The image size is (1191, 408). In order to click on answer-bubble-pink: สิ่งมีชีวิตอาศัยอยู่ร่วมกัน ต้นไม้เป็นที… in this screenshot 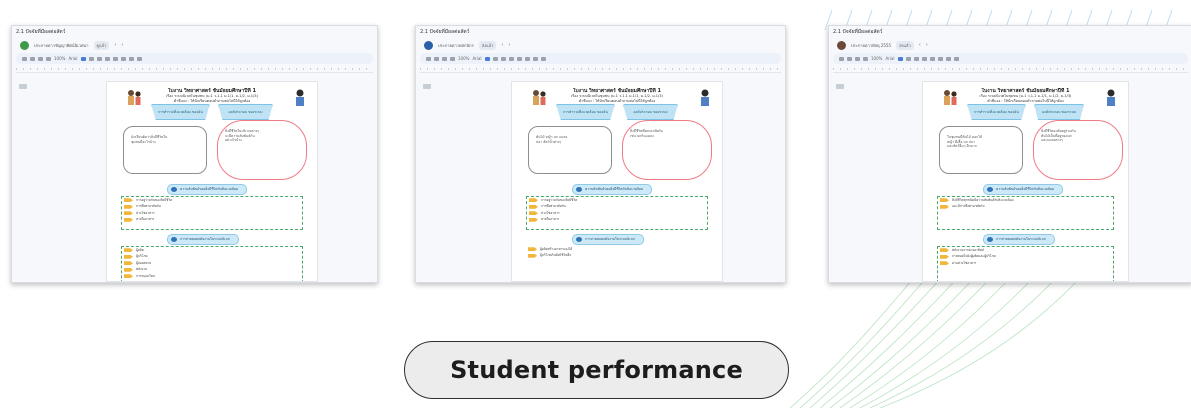, I will do `click(1078, 150)`.